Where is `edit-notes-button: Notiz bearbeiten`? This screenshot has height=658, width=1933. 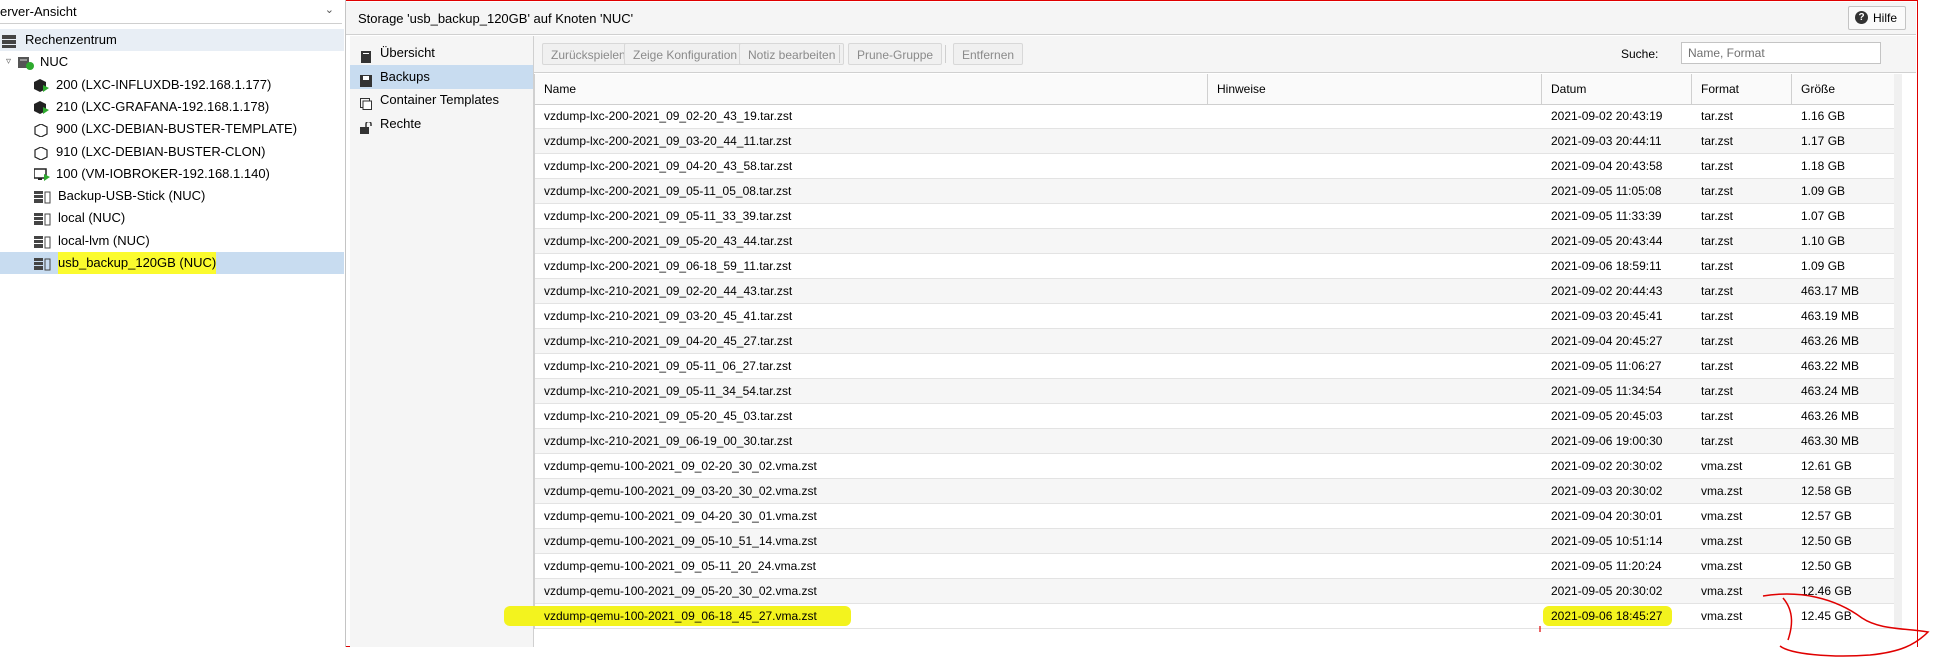
edit-notes-button: Notiz bearbeiten is located at coordinates (792, 54).